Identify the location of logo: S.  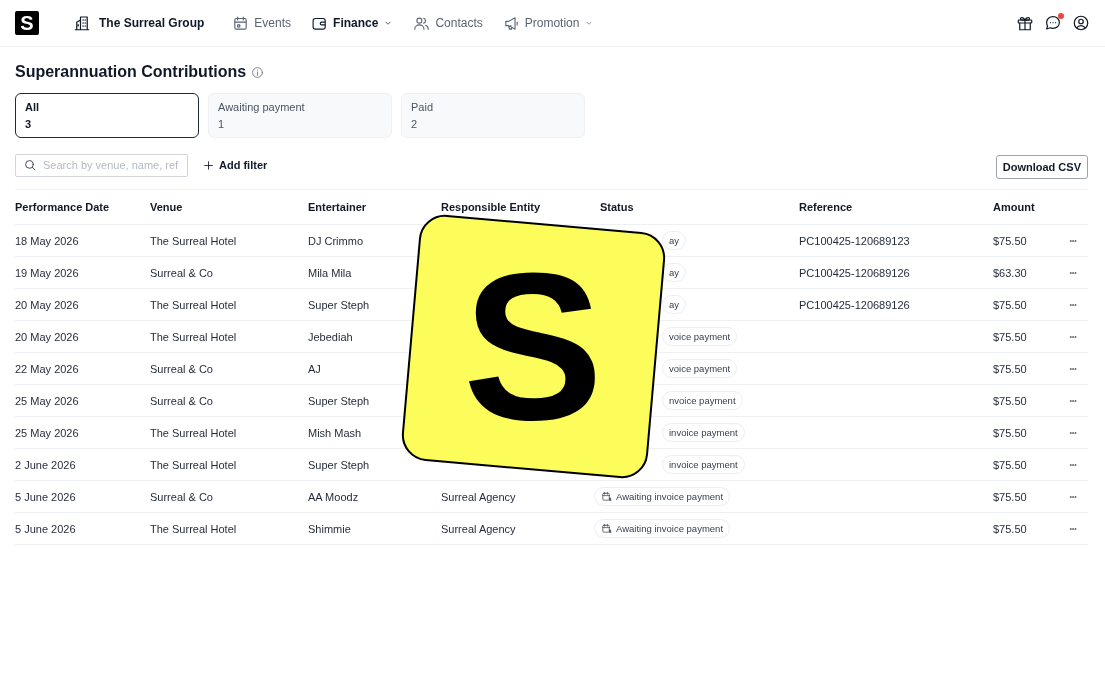
(27, 23).